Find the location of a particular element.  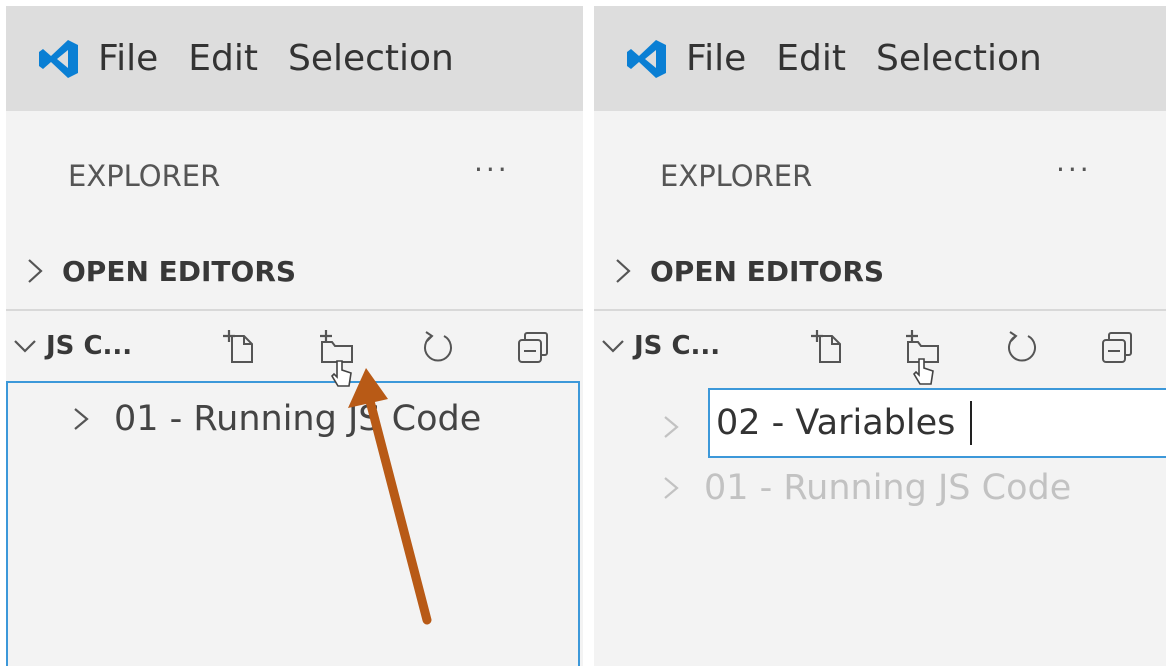

annotation-arrow is located at coordinates (390, 496).